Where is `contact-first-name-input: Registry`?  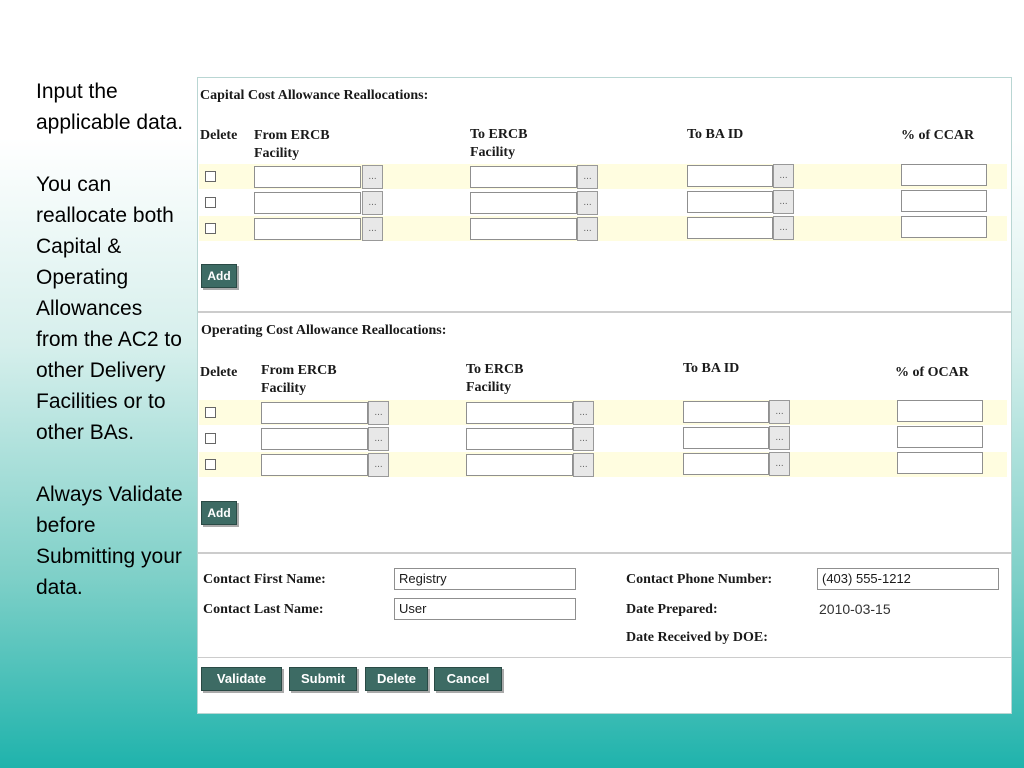
contact-first-name-input: Registry is located at coordinates (485, 579).